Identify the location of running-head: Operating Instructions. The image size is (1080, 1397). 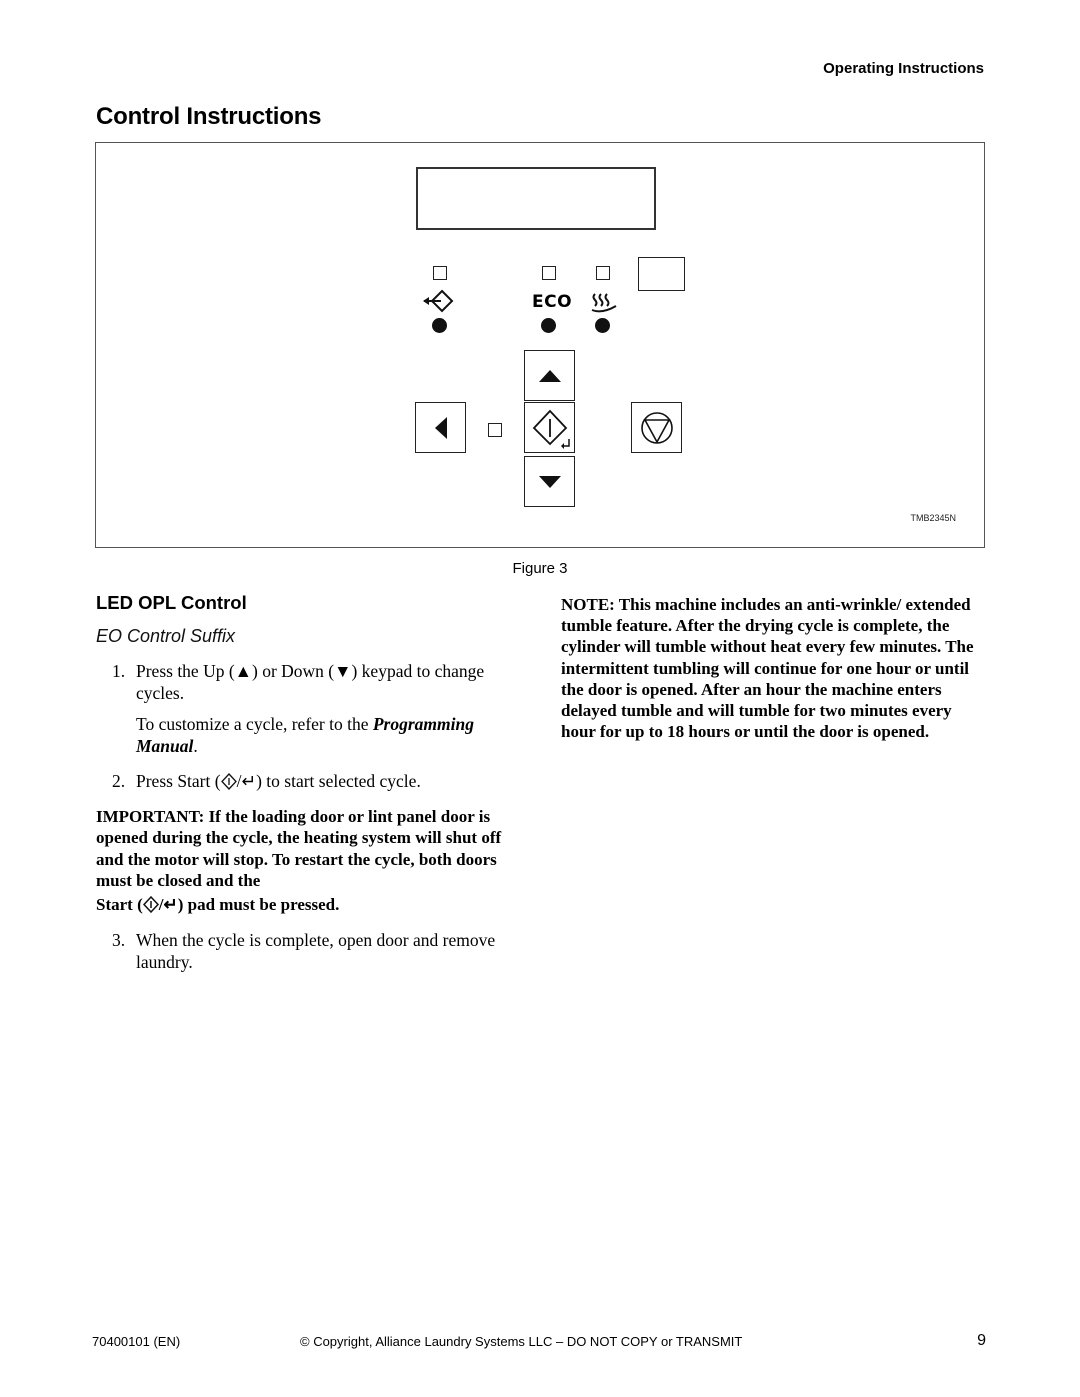
(903, 68).